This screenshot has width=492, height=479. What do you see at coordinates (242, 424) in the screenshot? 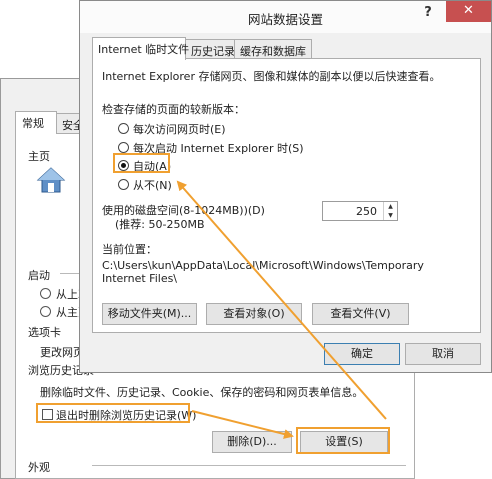
I see `arrow-to-settings` at bounding box center [242, 424].